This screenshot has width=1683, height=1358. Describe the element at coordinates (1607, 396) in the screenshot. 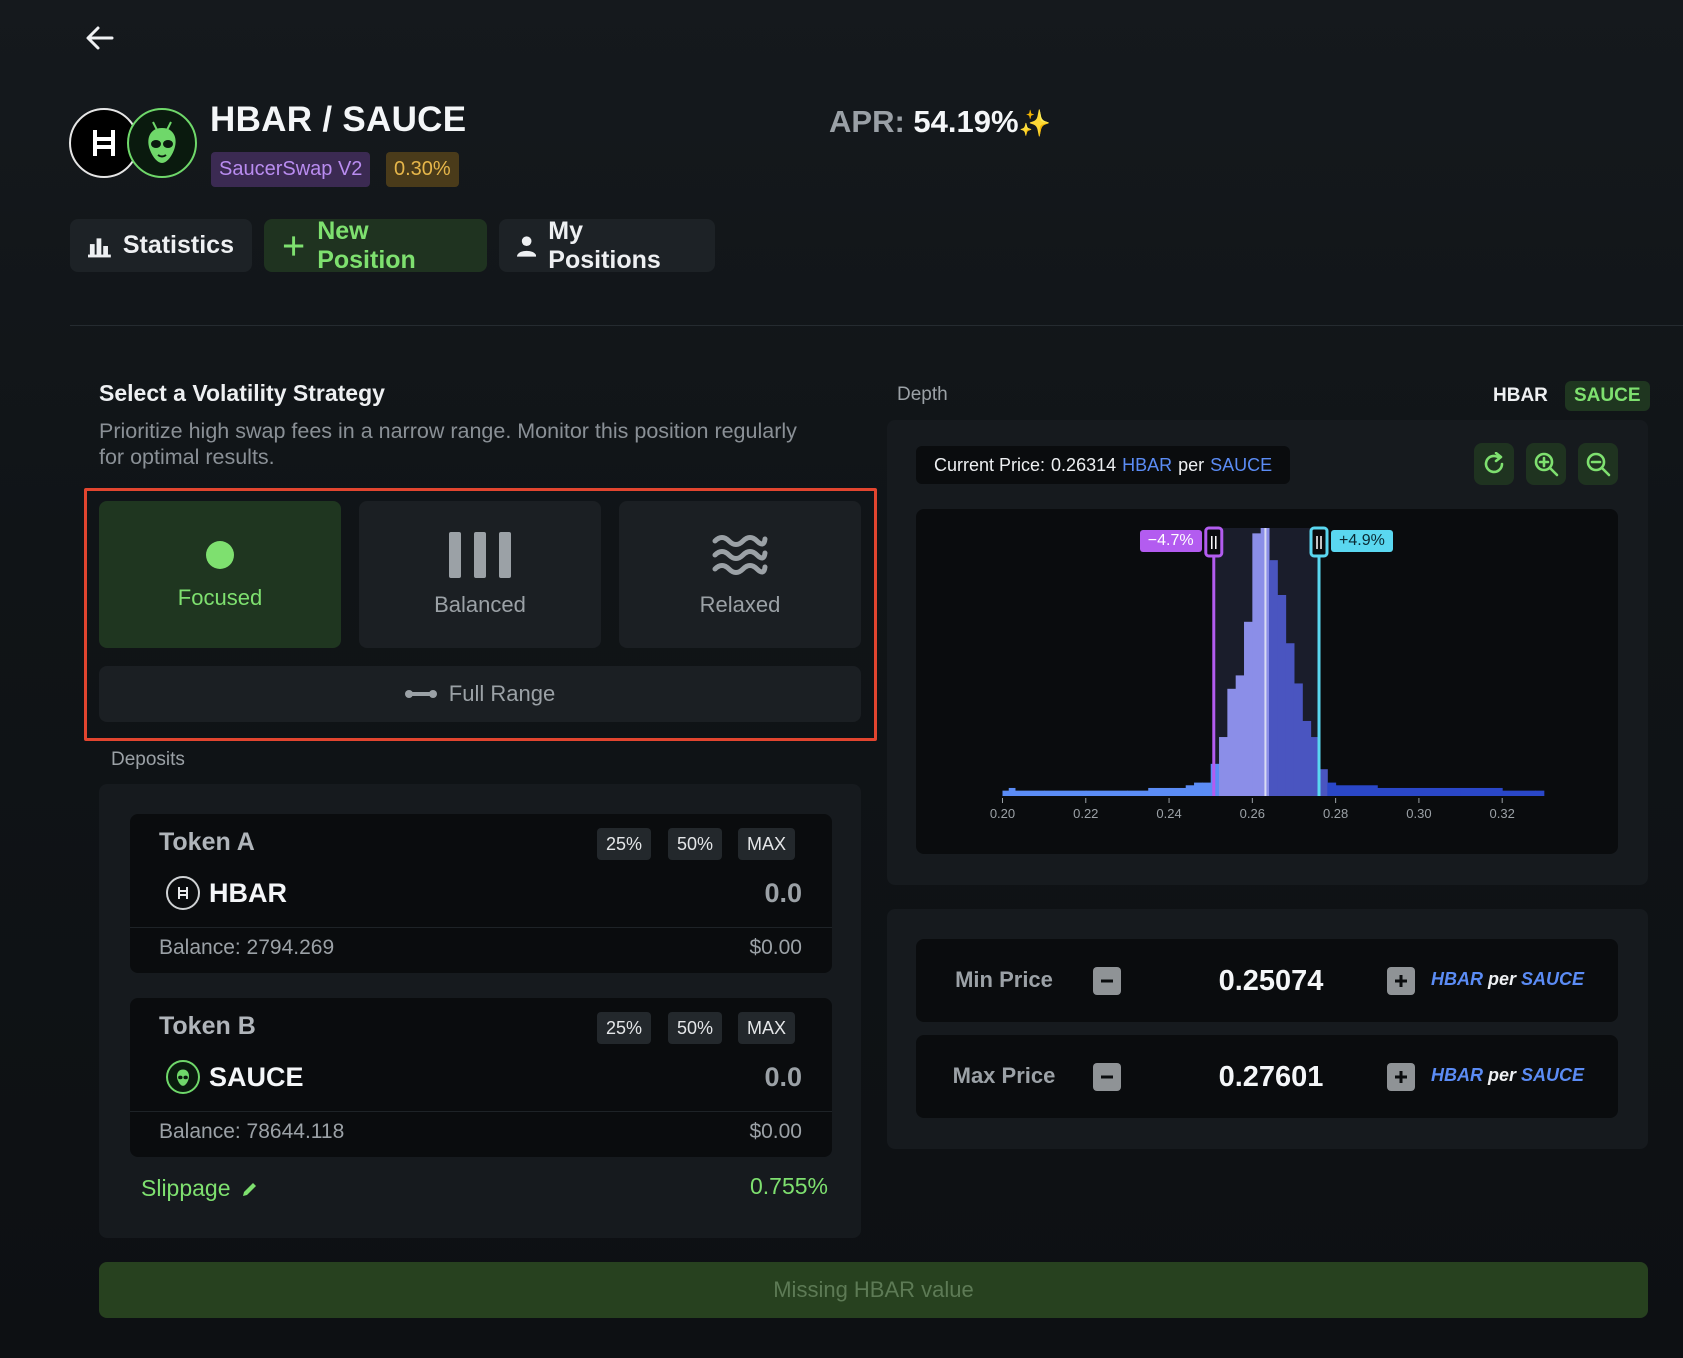

I see `toggle-sauce: SAUCE` at that location.